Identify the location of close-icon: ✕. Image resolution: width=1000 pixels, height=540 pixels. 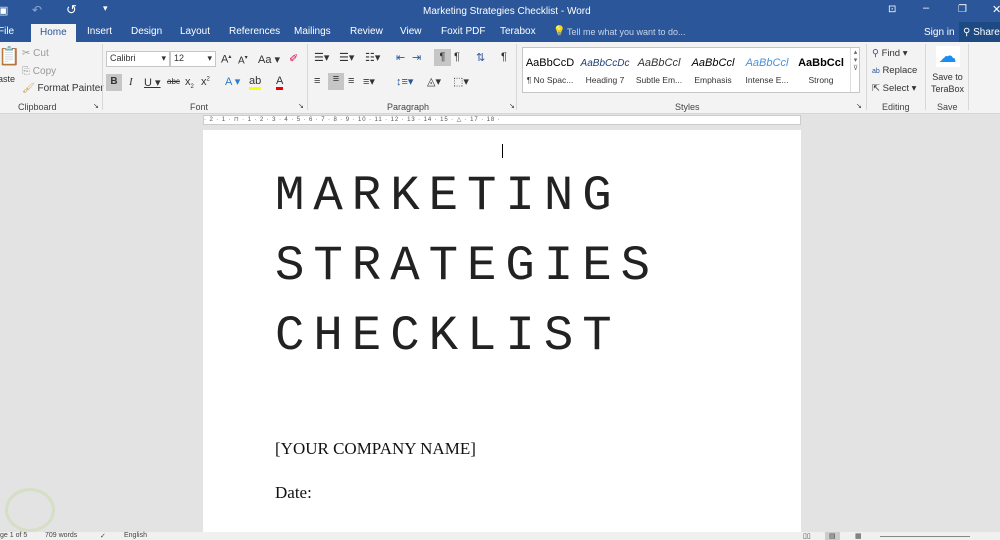
(996, 9).